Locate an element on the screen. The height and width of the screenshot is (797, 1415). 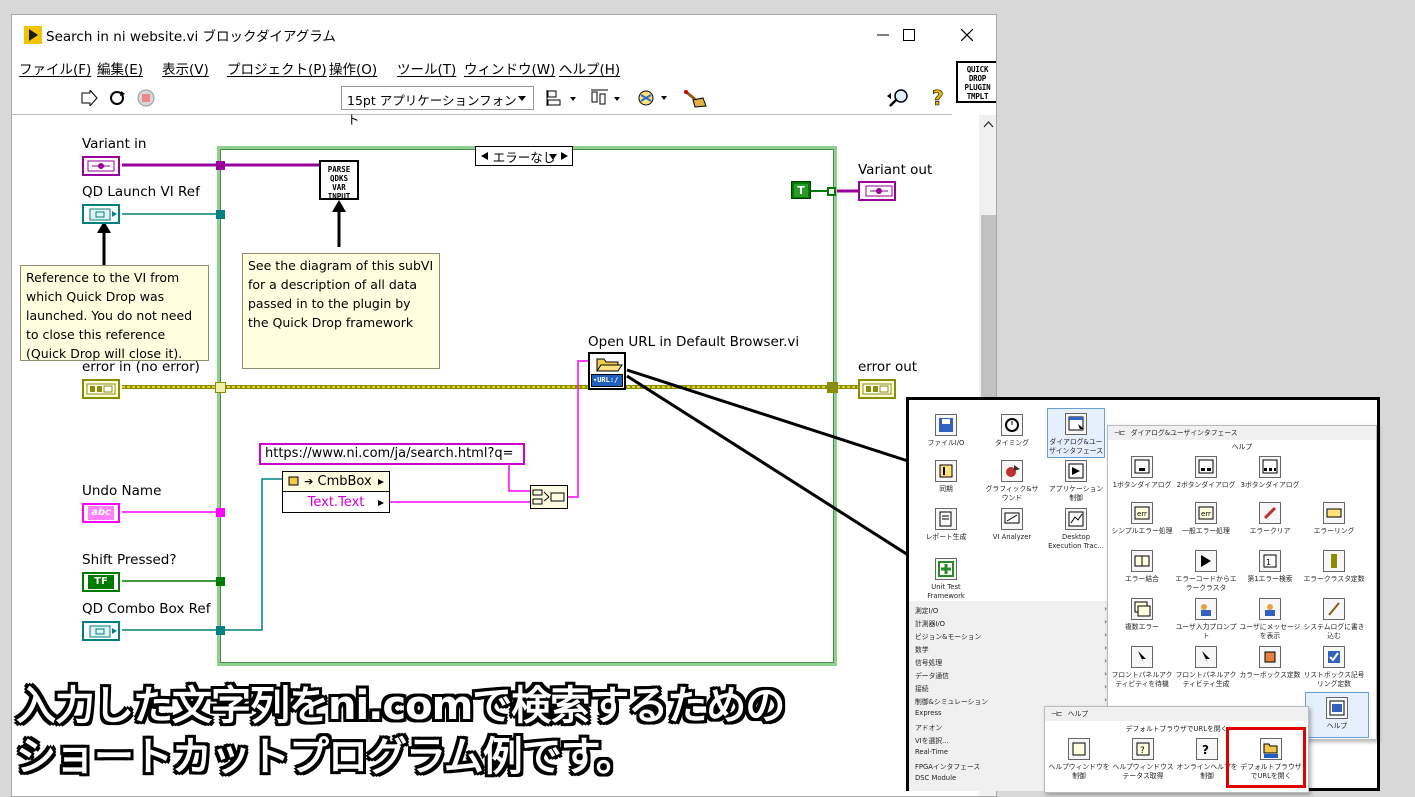
open-url-subvi: ▾URL:/ is located at coordinates (607, 371).